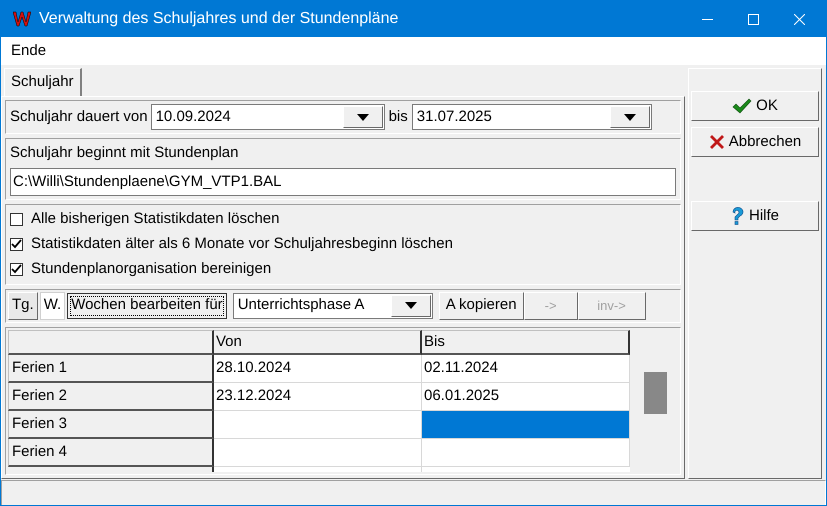  What do you see at coordinates (755, 142) in the screenshot?
I see `cancel-button: Abbrechen` at bounding box center [755, 142].